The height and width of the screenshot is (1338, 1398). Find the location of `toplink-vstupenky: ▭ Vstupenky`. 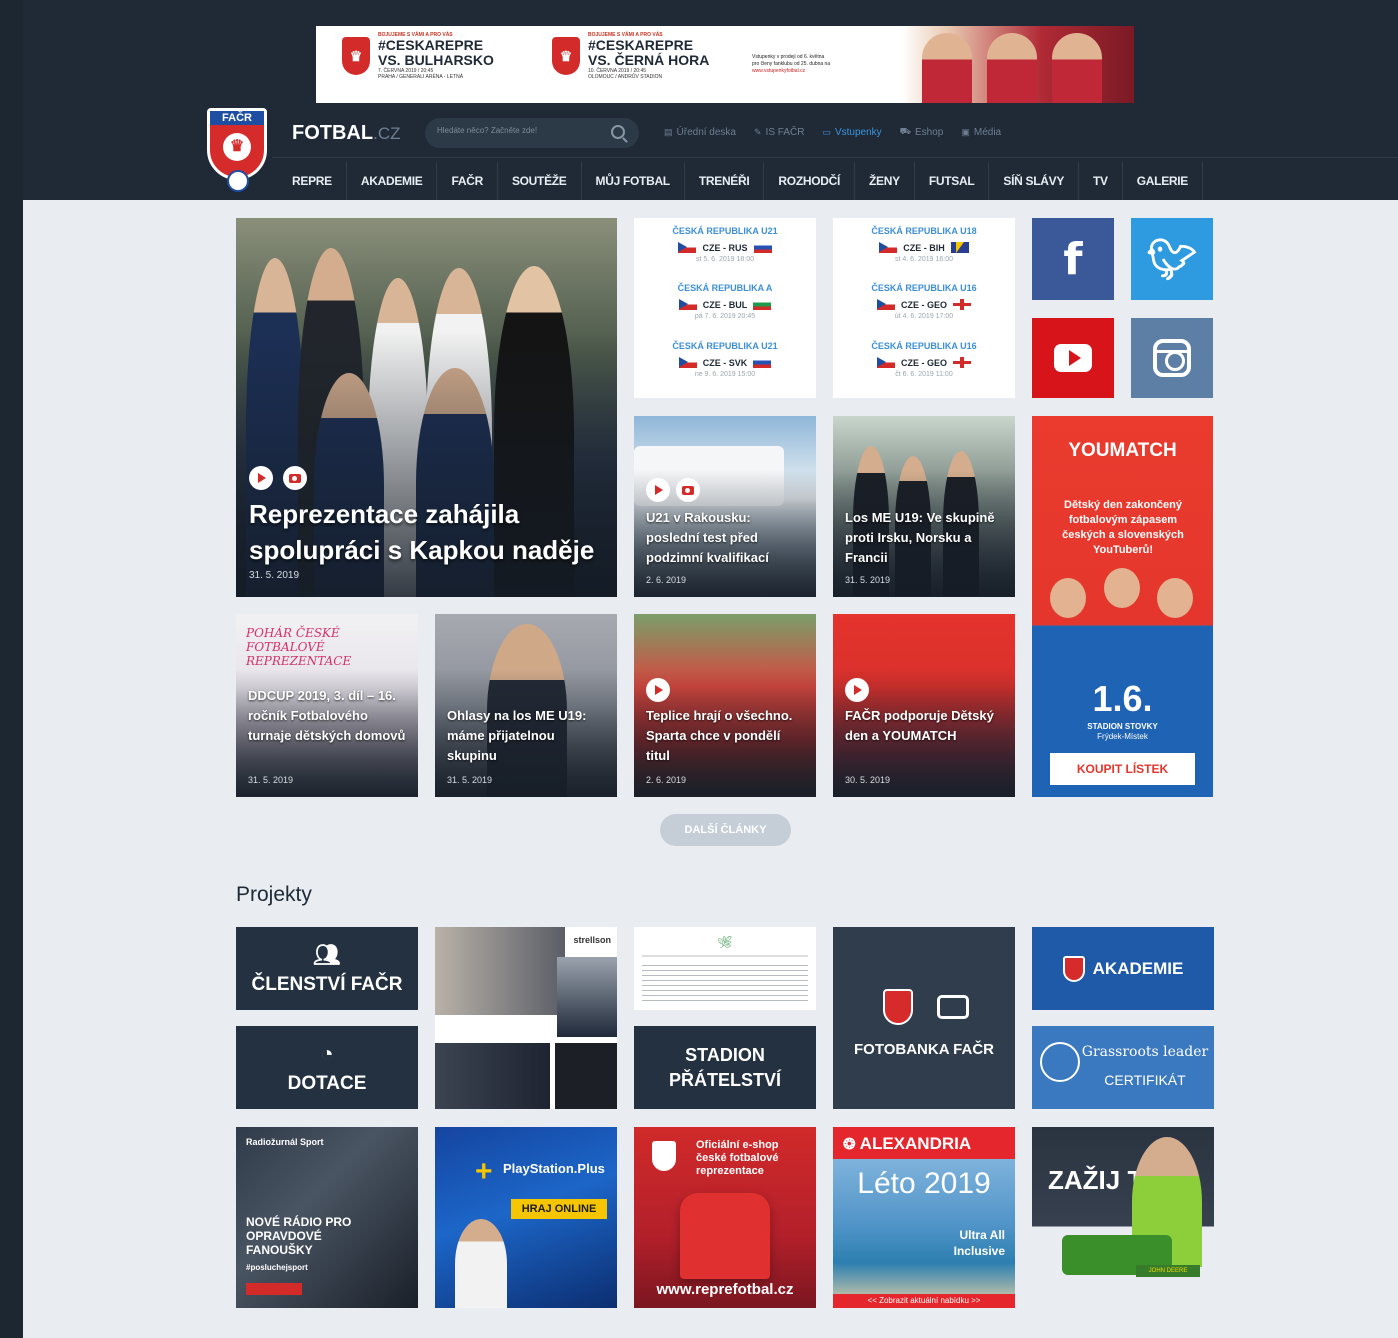

toplink-vstupenky: ▭ Vstupenky is located at coordinates (851, 132).